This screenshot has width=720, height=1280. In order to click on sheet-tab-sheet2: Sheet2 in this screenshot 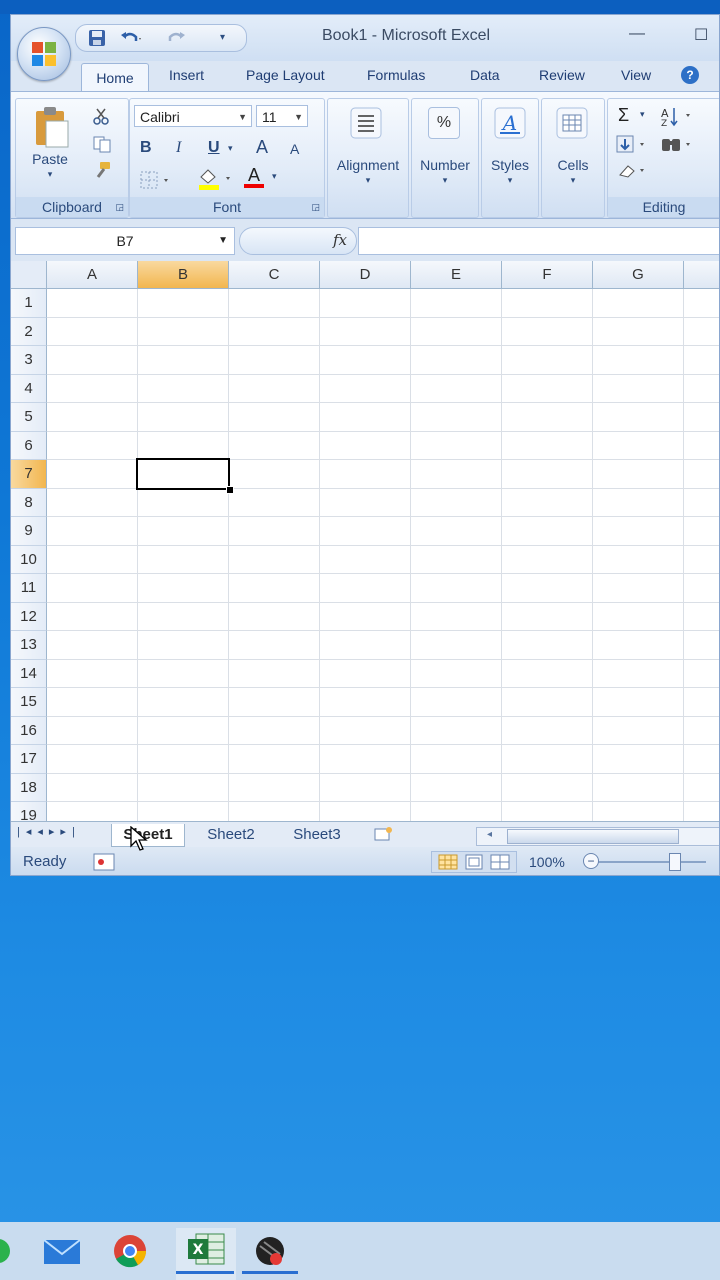, I will do `click(231, 835)`.